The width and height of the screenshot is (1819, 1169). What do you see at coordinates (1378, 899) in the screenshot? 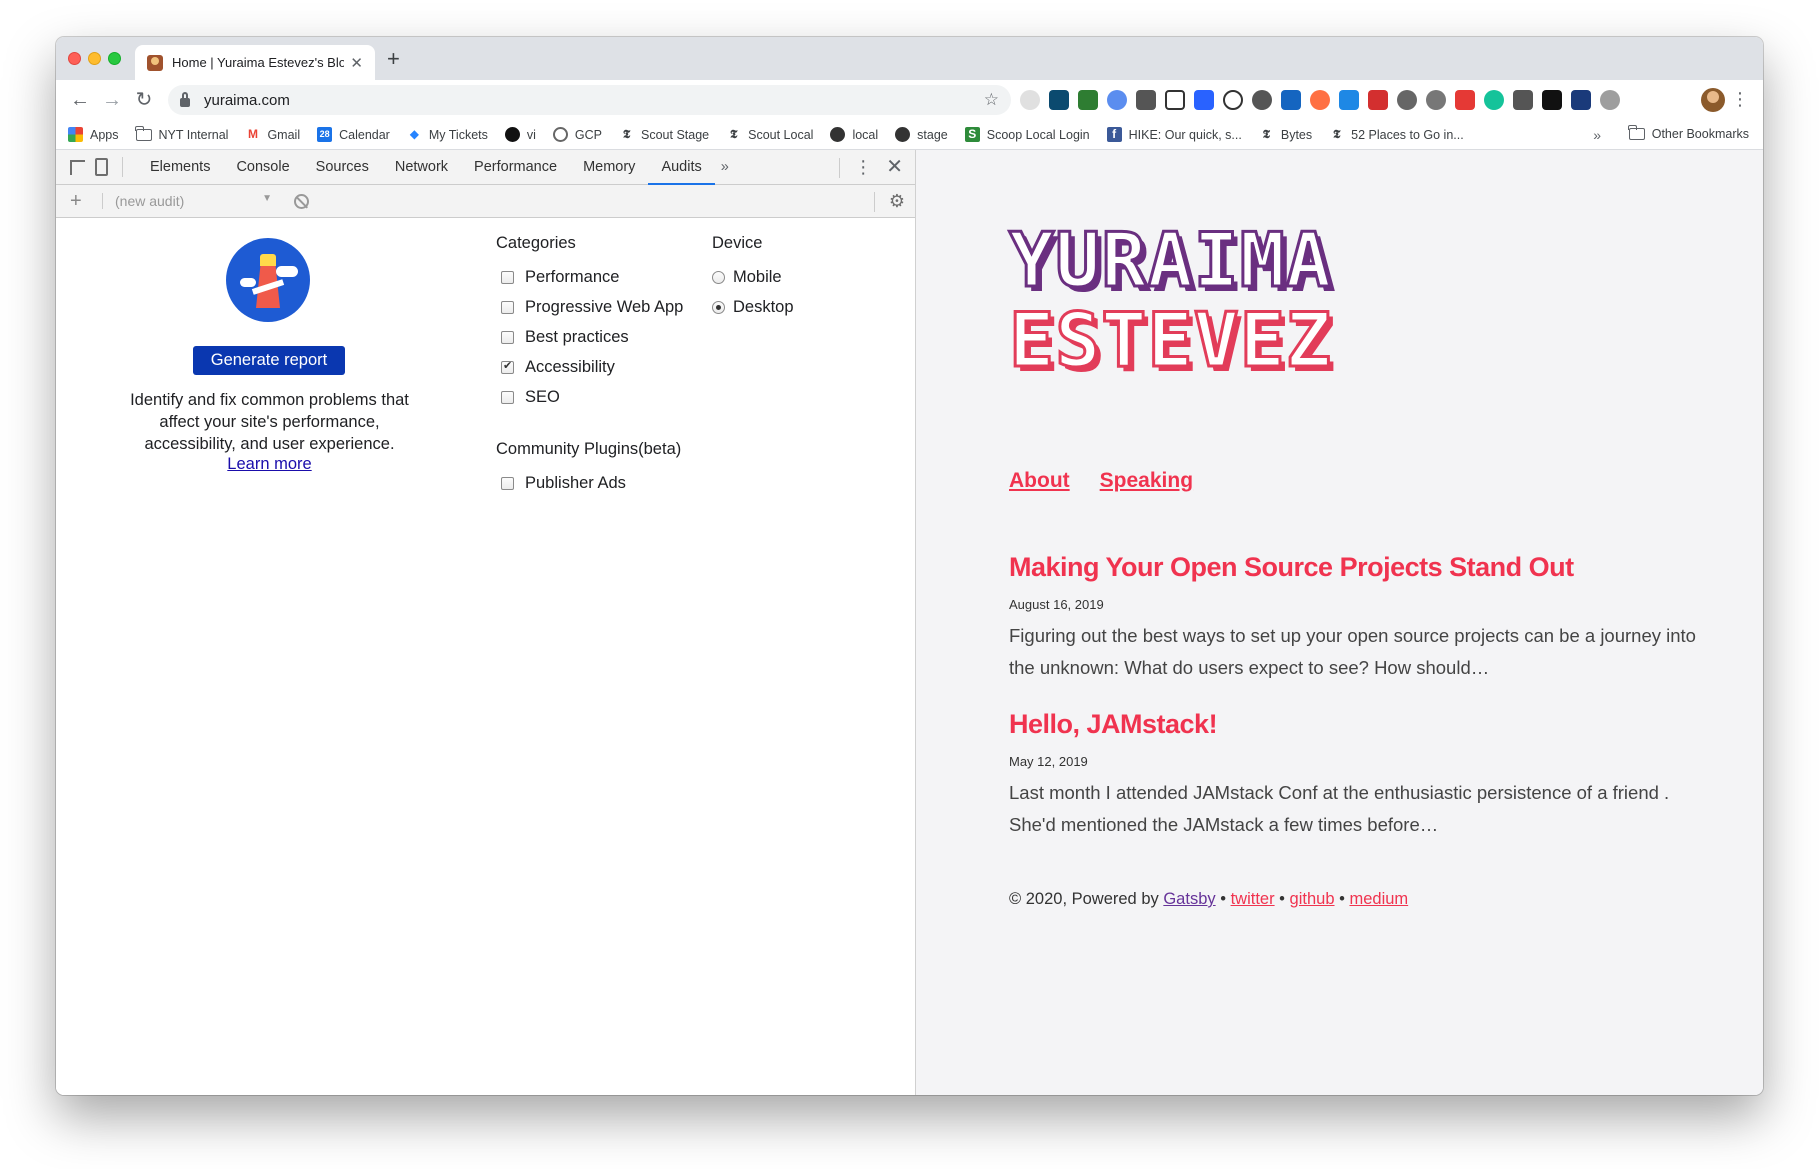
I see `medium-link: medium` at bounding box center [1378, 899].